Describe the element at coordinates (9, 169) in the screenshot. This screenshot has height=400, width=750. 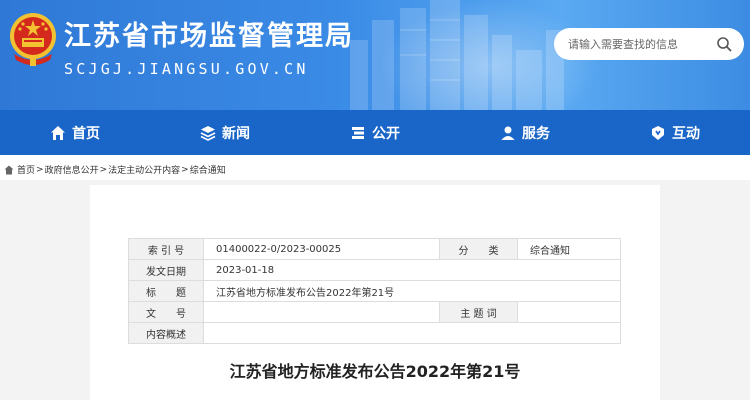
I see `breadcrumb-home-icon` at that location.